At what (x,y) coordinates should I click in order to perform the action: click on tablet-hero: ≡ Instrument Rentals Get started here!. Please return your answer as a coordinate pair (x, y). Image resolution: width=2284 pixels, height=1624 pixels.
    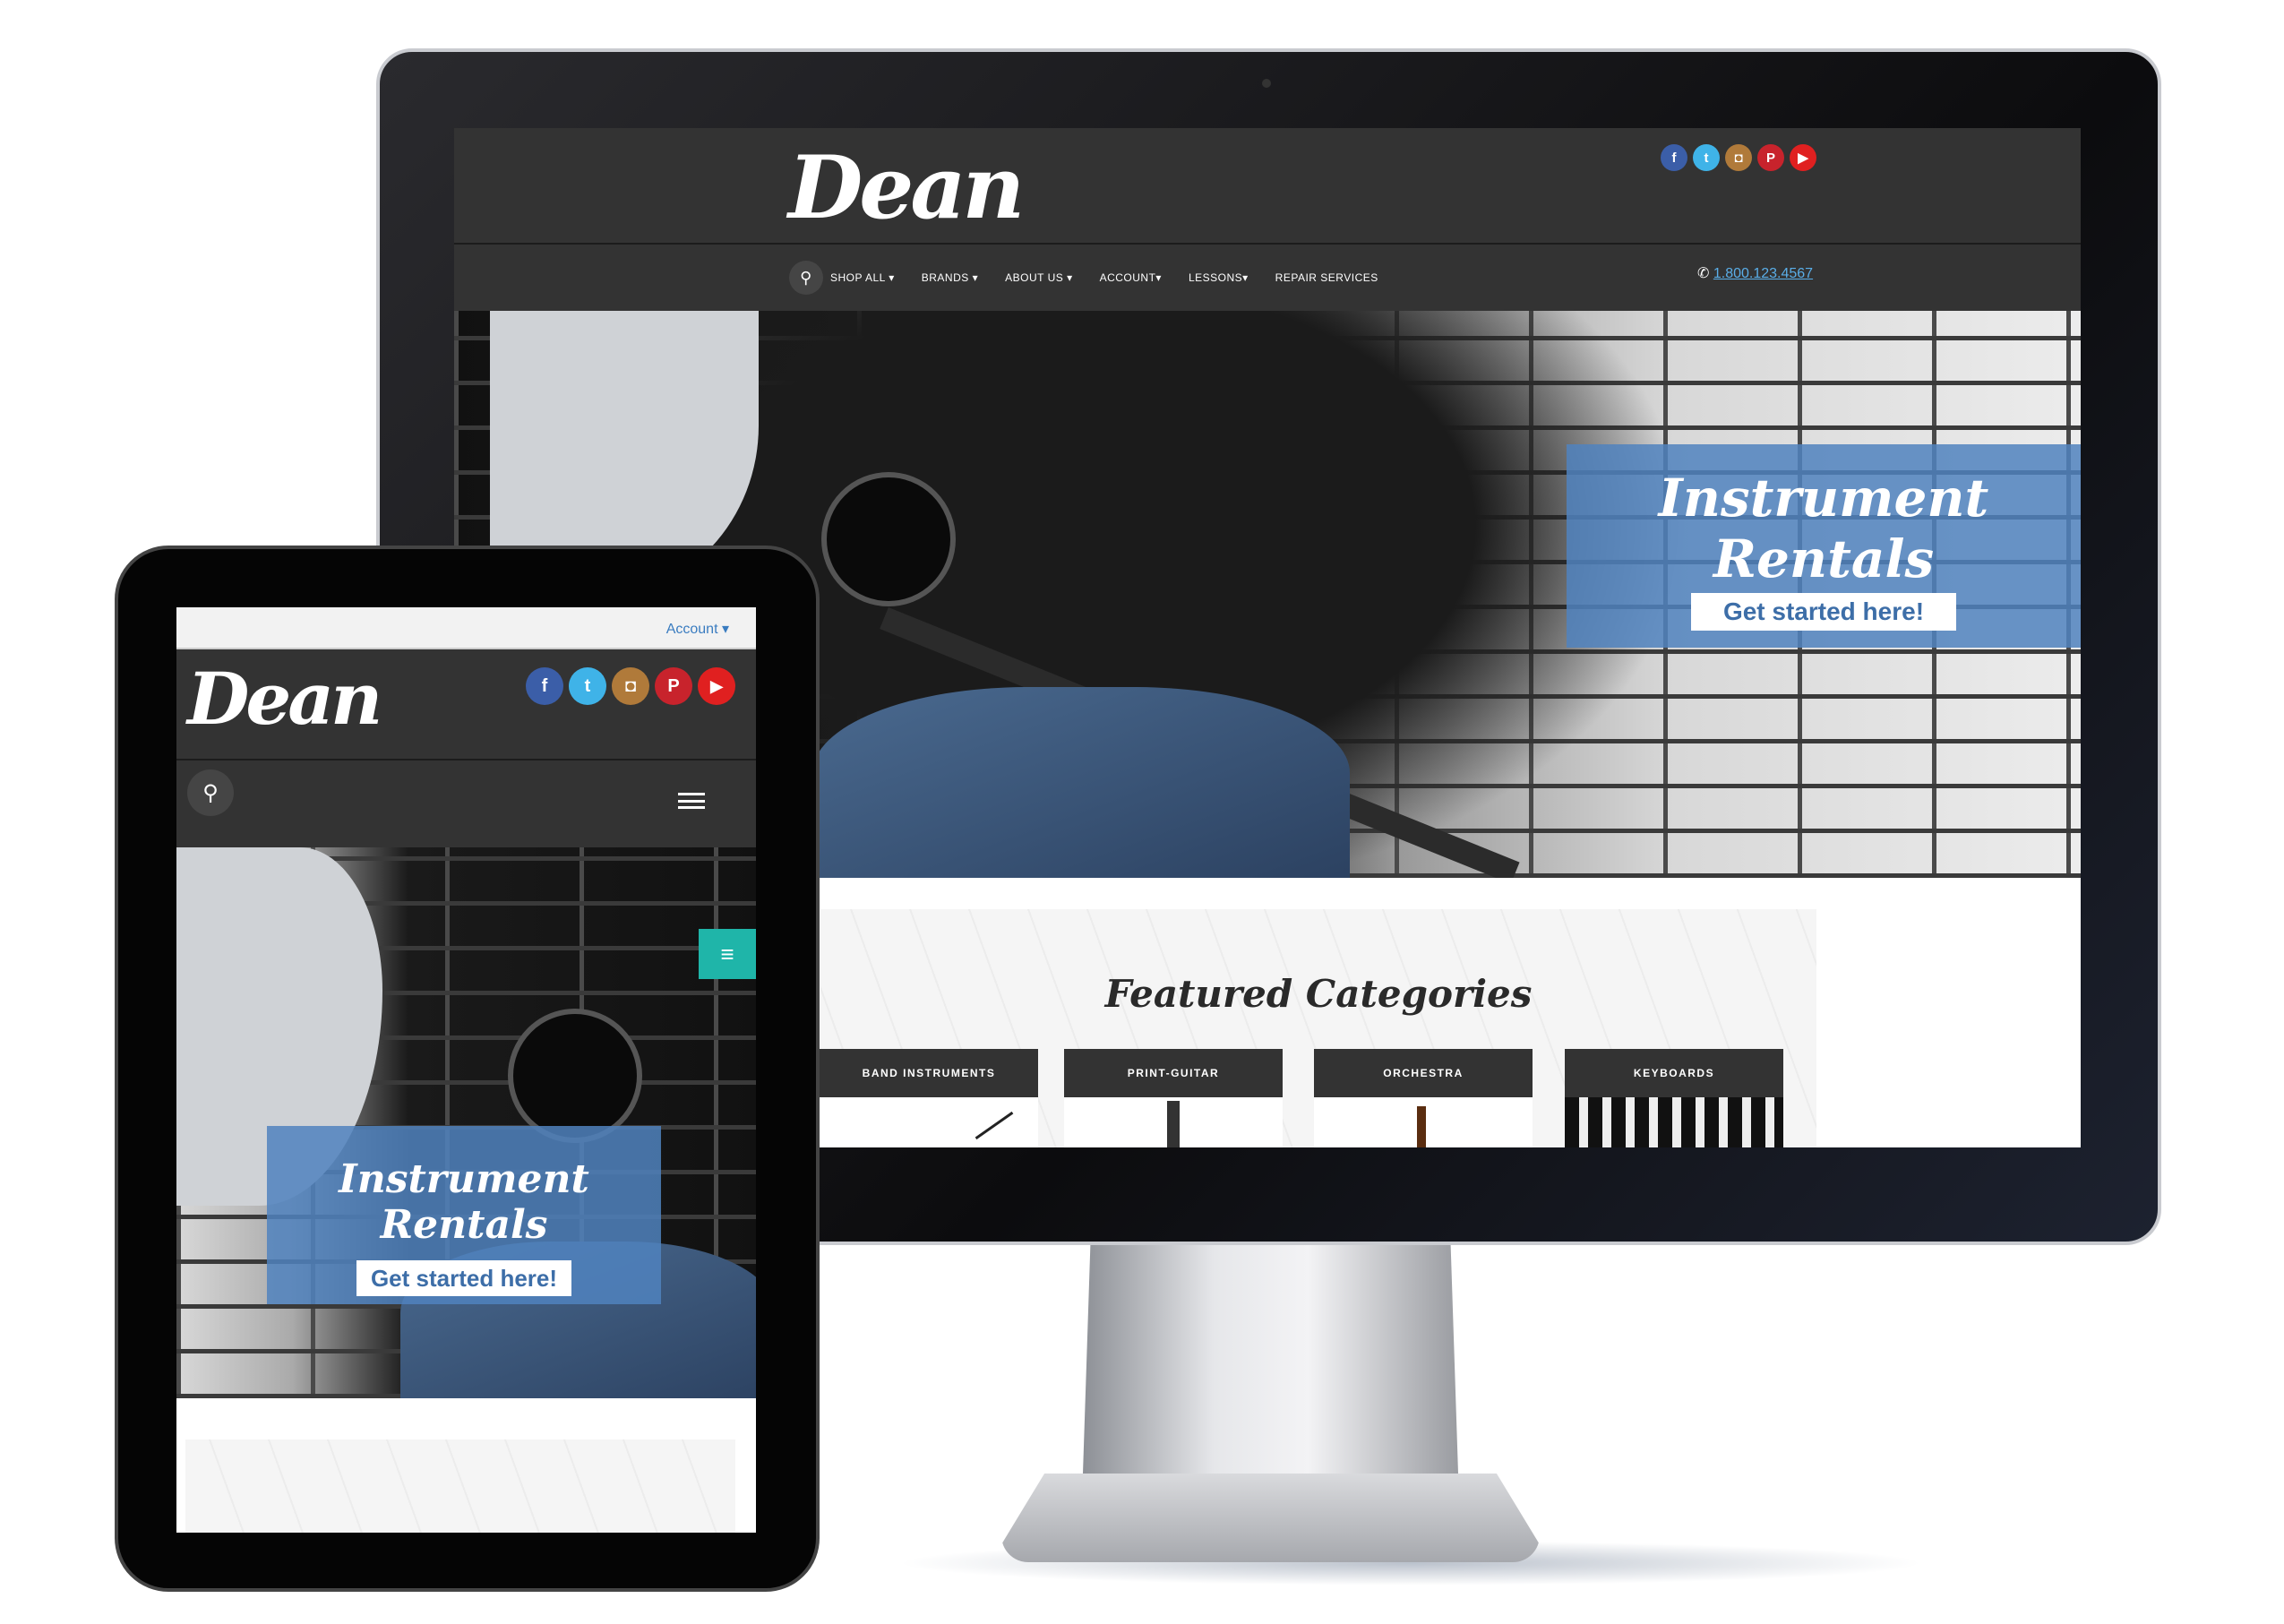
    Looking at the image, I should click on (466, 1122).